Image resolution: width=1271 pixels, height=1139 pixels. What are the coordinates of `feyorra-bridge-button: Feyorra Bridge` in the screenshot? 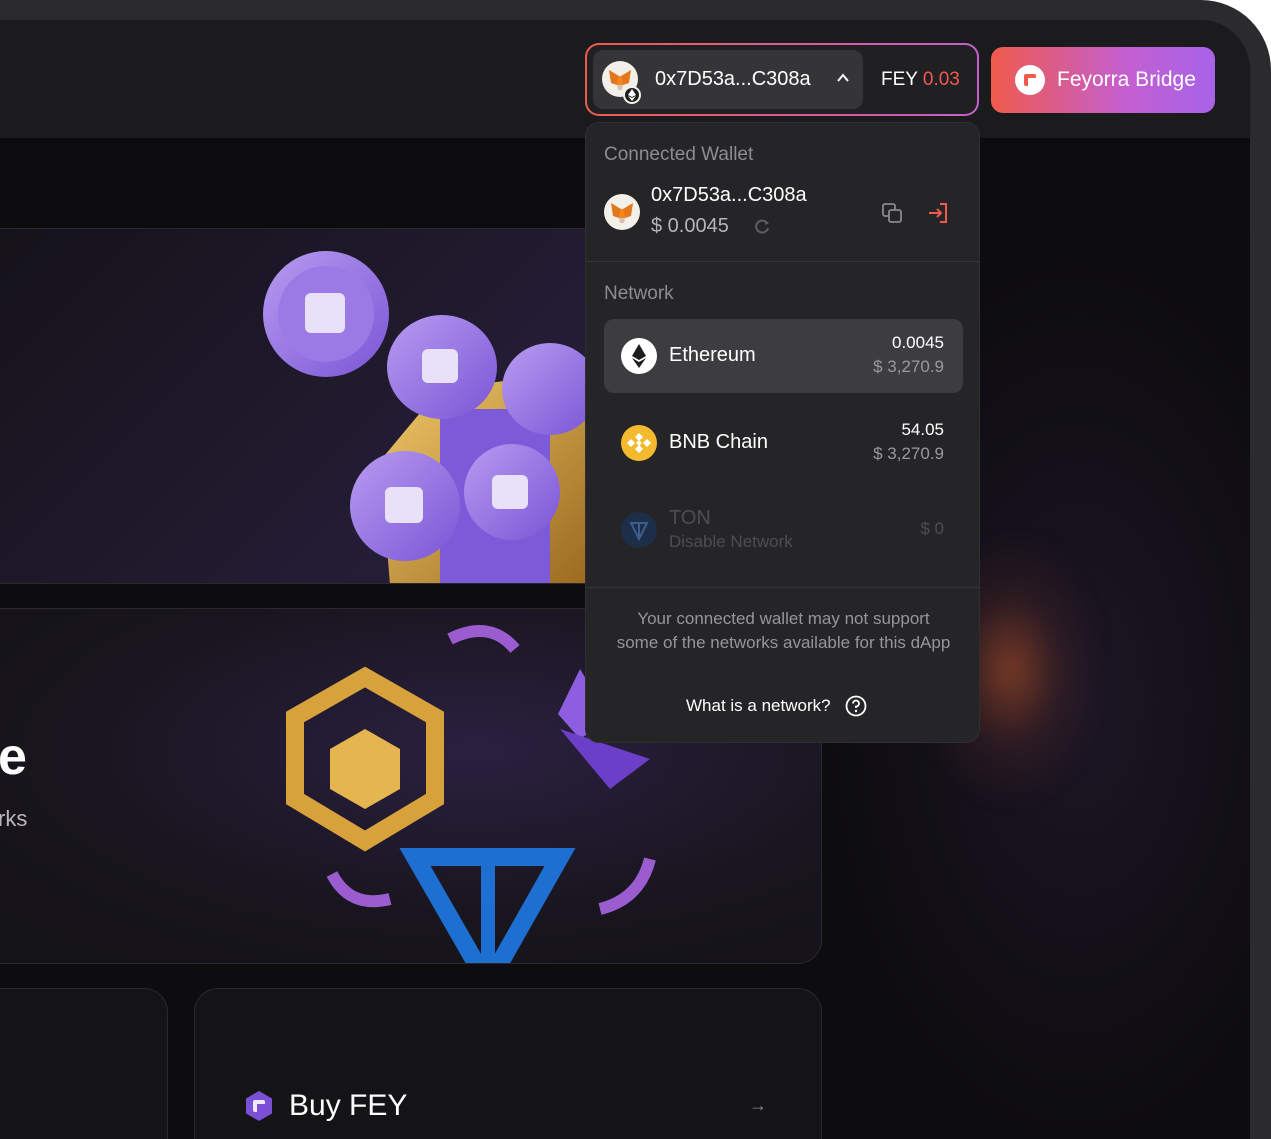 It's located at (1103, 80).